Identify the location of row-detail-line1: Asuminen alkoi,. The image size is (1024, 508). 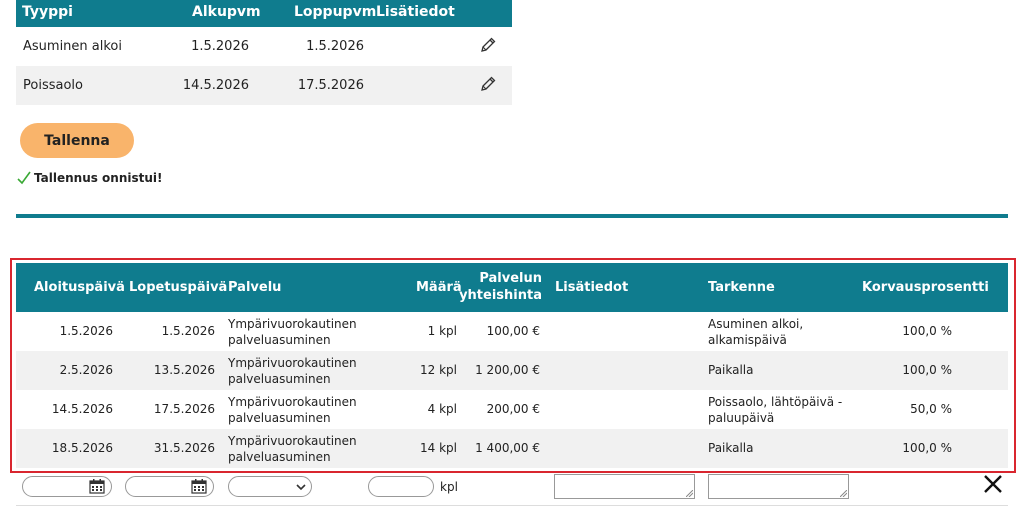
(756, 324).